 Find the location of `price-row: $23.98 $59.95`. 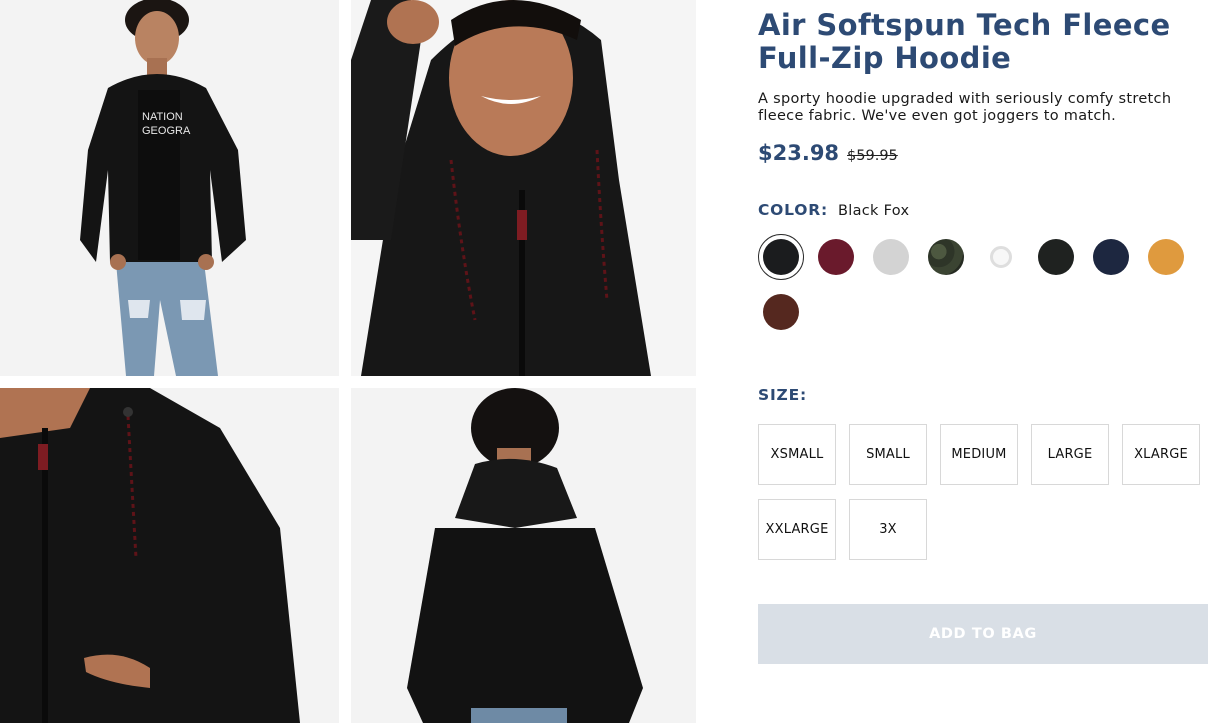

price-row: $23.98 $59.95 is located at coordinates (828, 156).